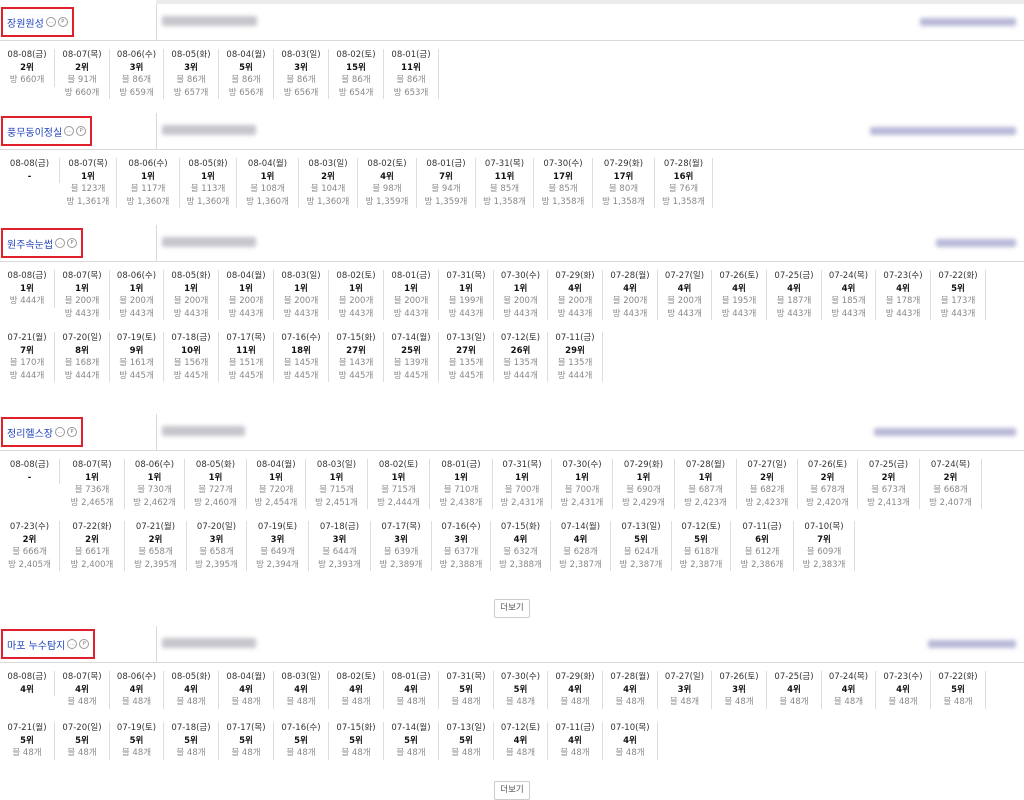 The width and height of the screenshot is (1024, 800). Describe the element at coordinates (30, 432) in the screenshot. I see `keyword-label: 정리헬스장` at that location.